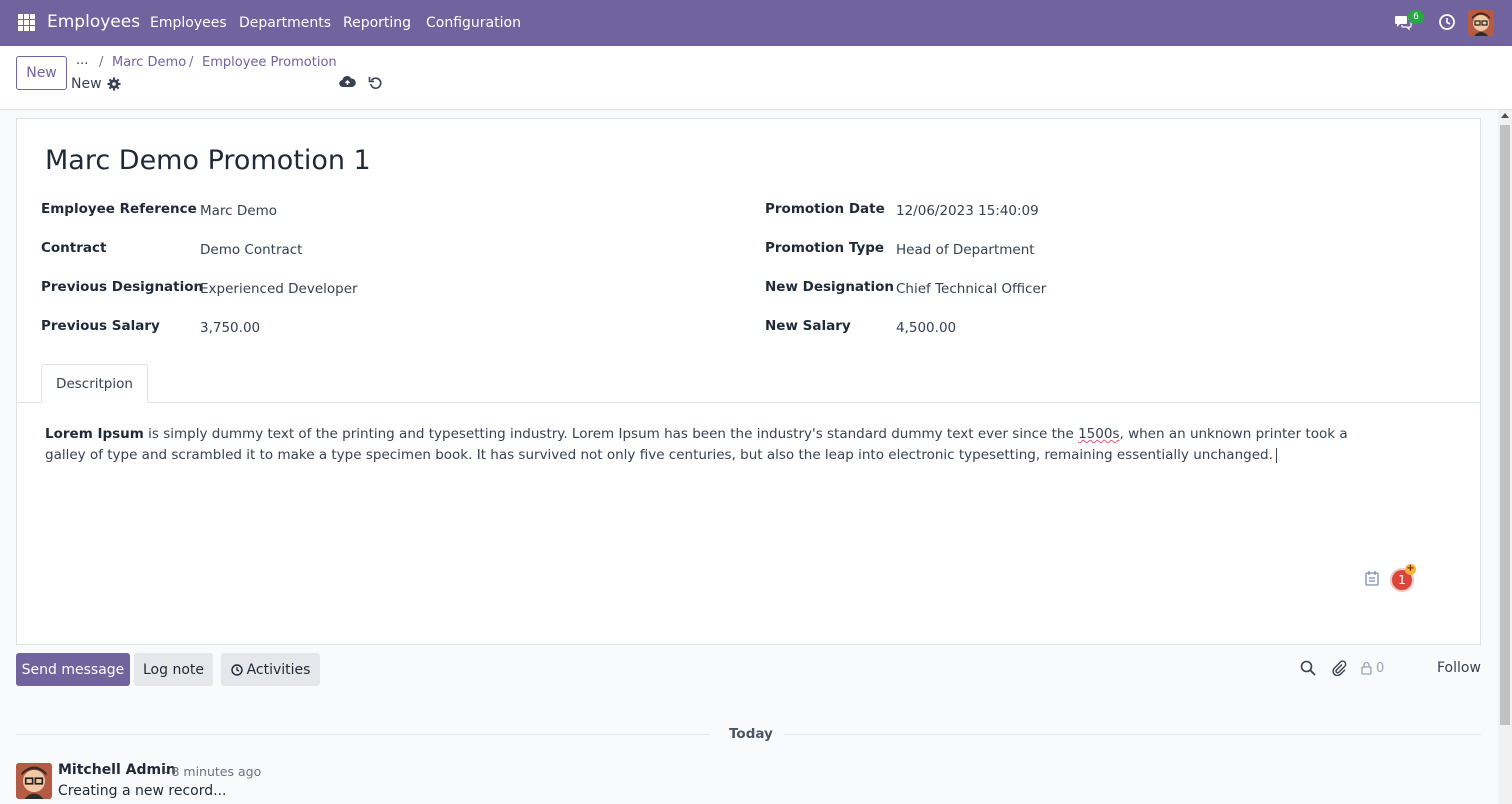  Describe the element at coordinates (967, 211) in the screenshot. I see `promotion-date-field: 12/06/2023 15:40:09` at that location.